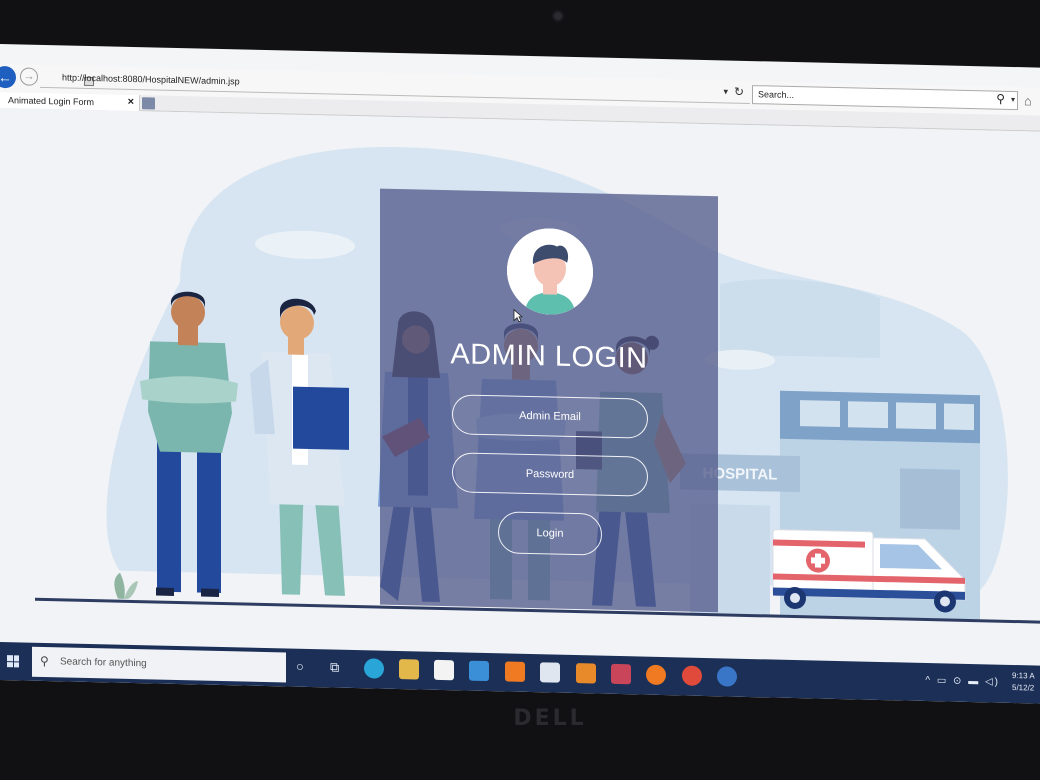 The height and width of the screenshot is (780, 1040). What do you see at coordinates (1013, 99) in the screenshot?
I see `search-dropdown-icon: ▾` at bounding box center [1013, 99].